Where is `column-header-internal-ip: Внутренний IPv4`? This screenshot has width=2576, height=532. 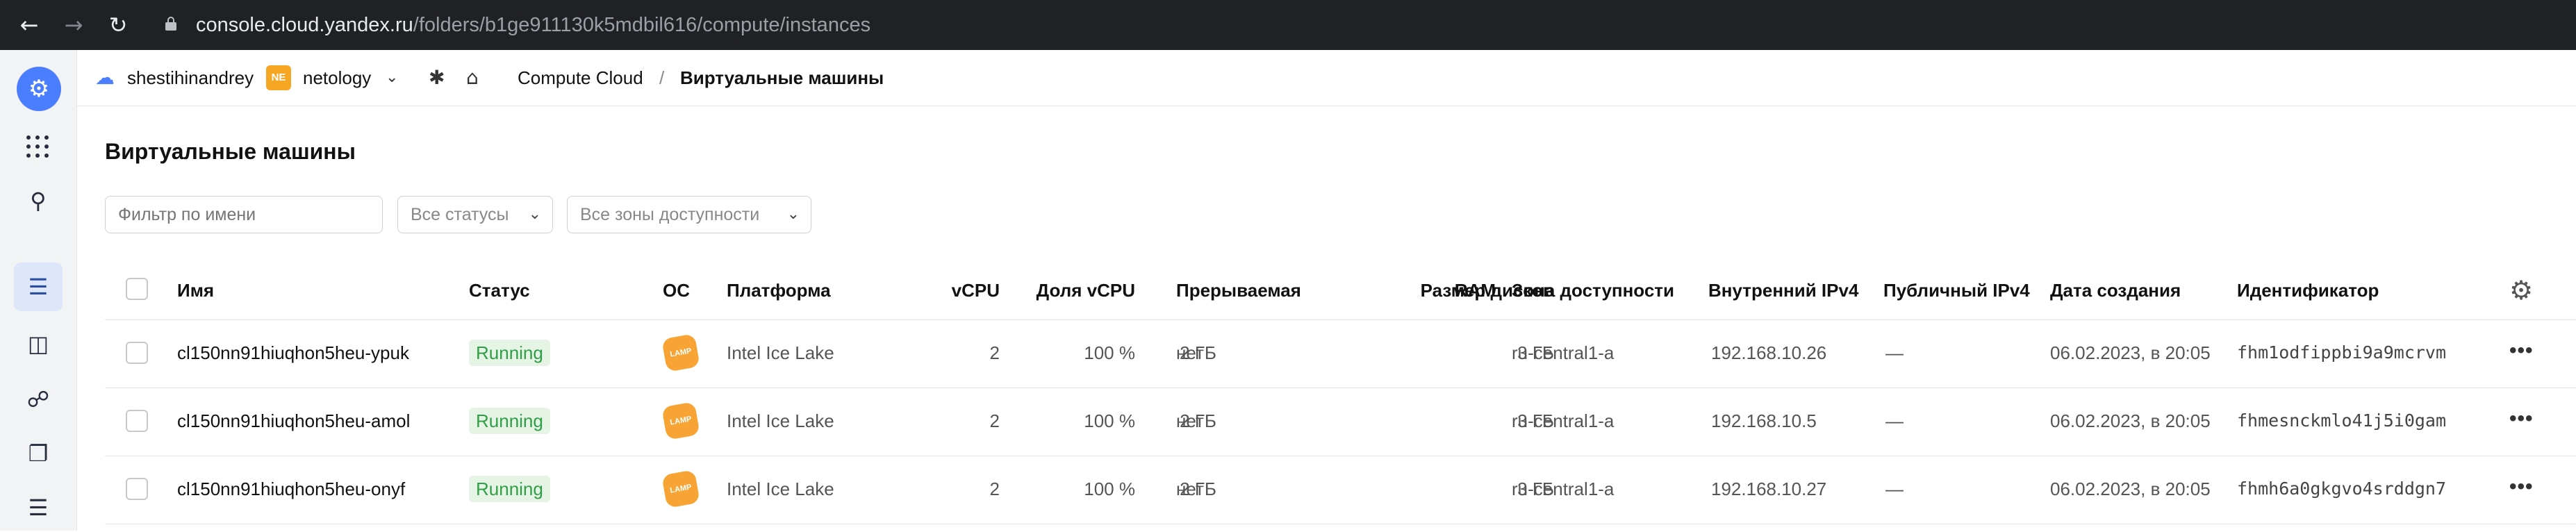
column-header-internal-ip: Внутренний IPv4 is located at coordinates (1783, 290).